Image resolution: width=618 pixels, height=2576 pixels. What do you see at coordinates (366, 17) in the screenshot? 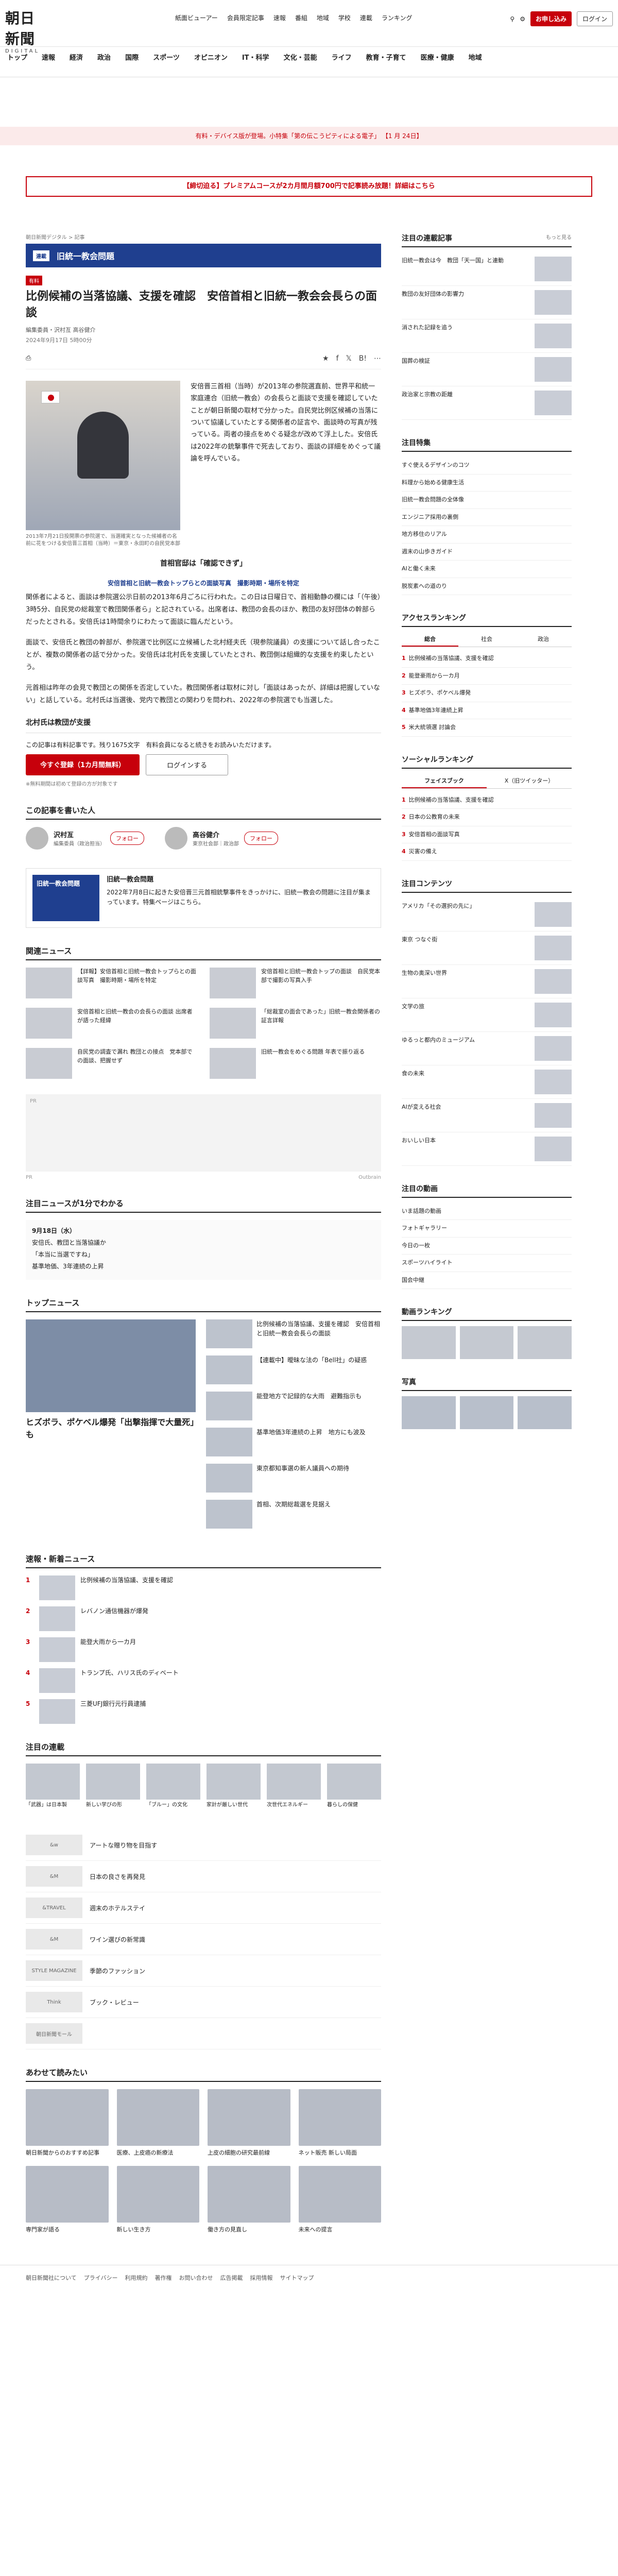
I see `upper-nav-item: 連載` at bounding box center [366, 17].